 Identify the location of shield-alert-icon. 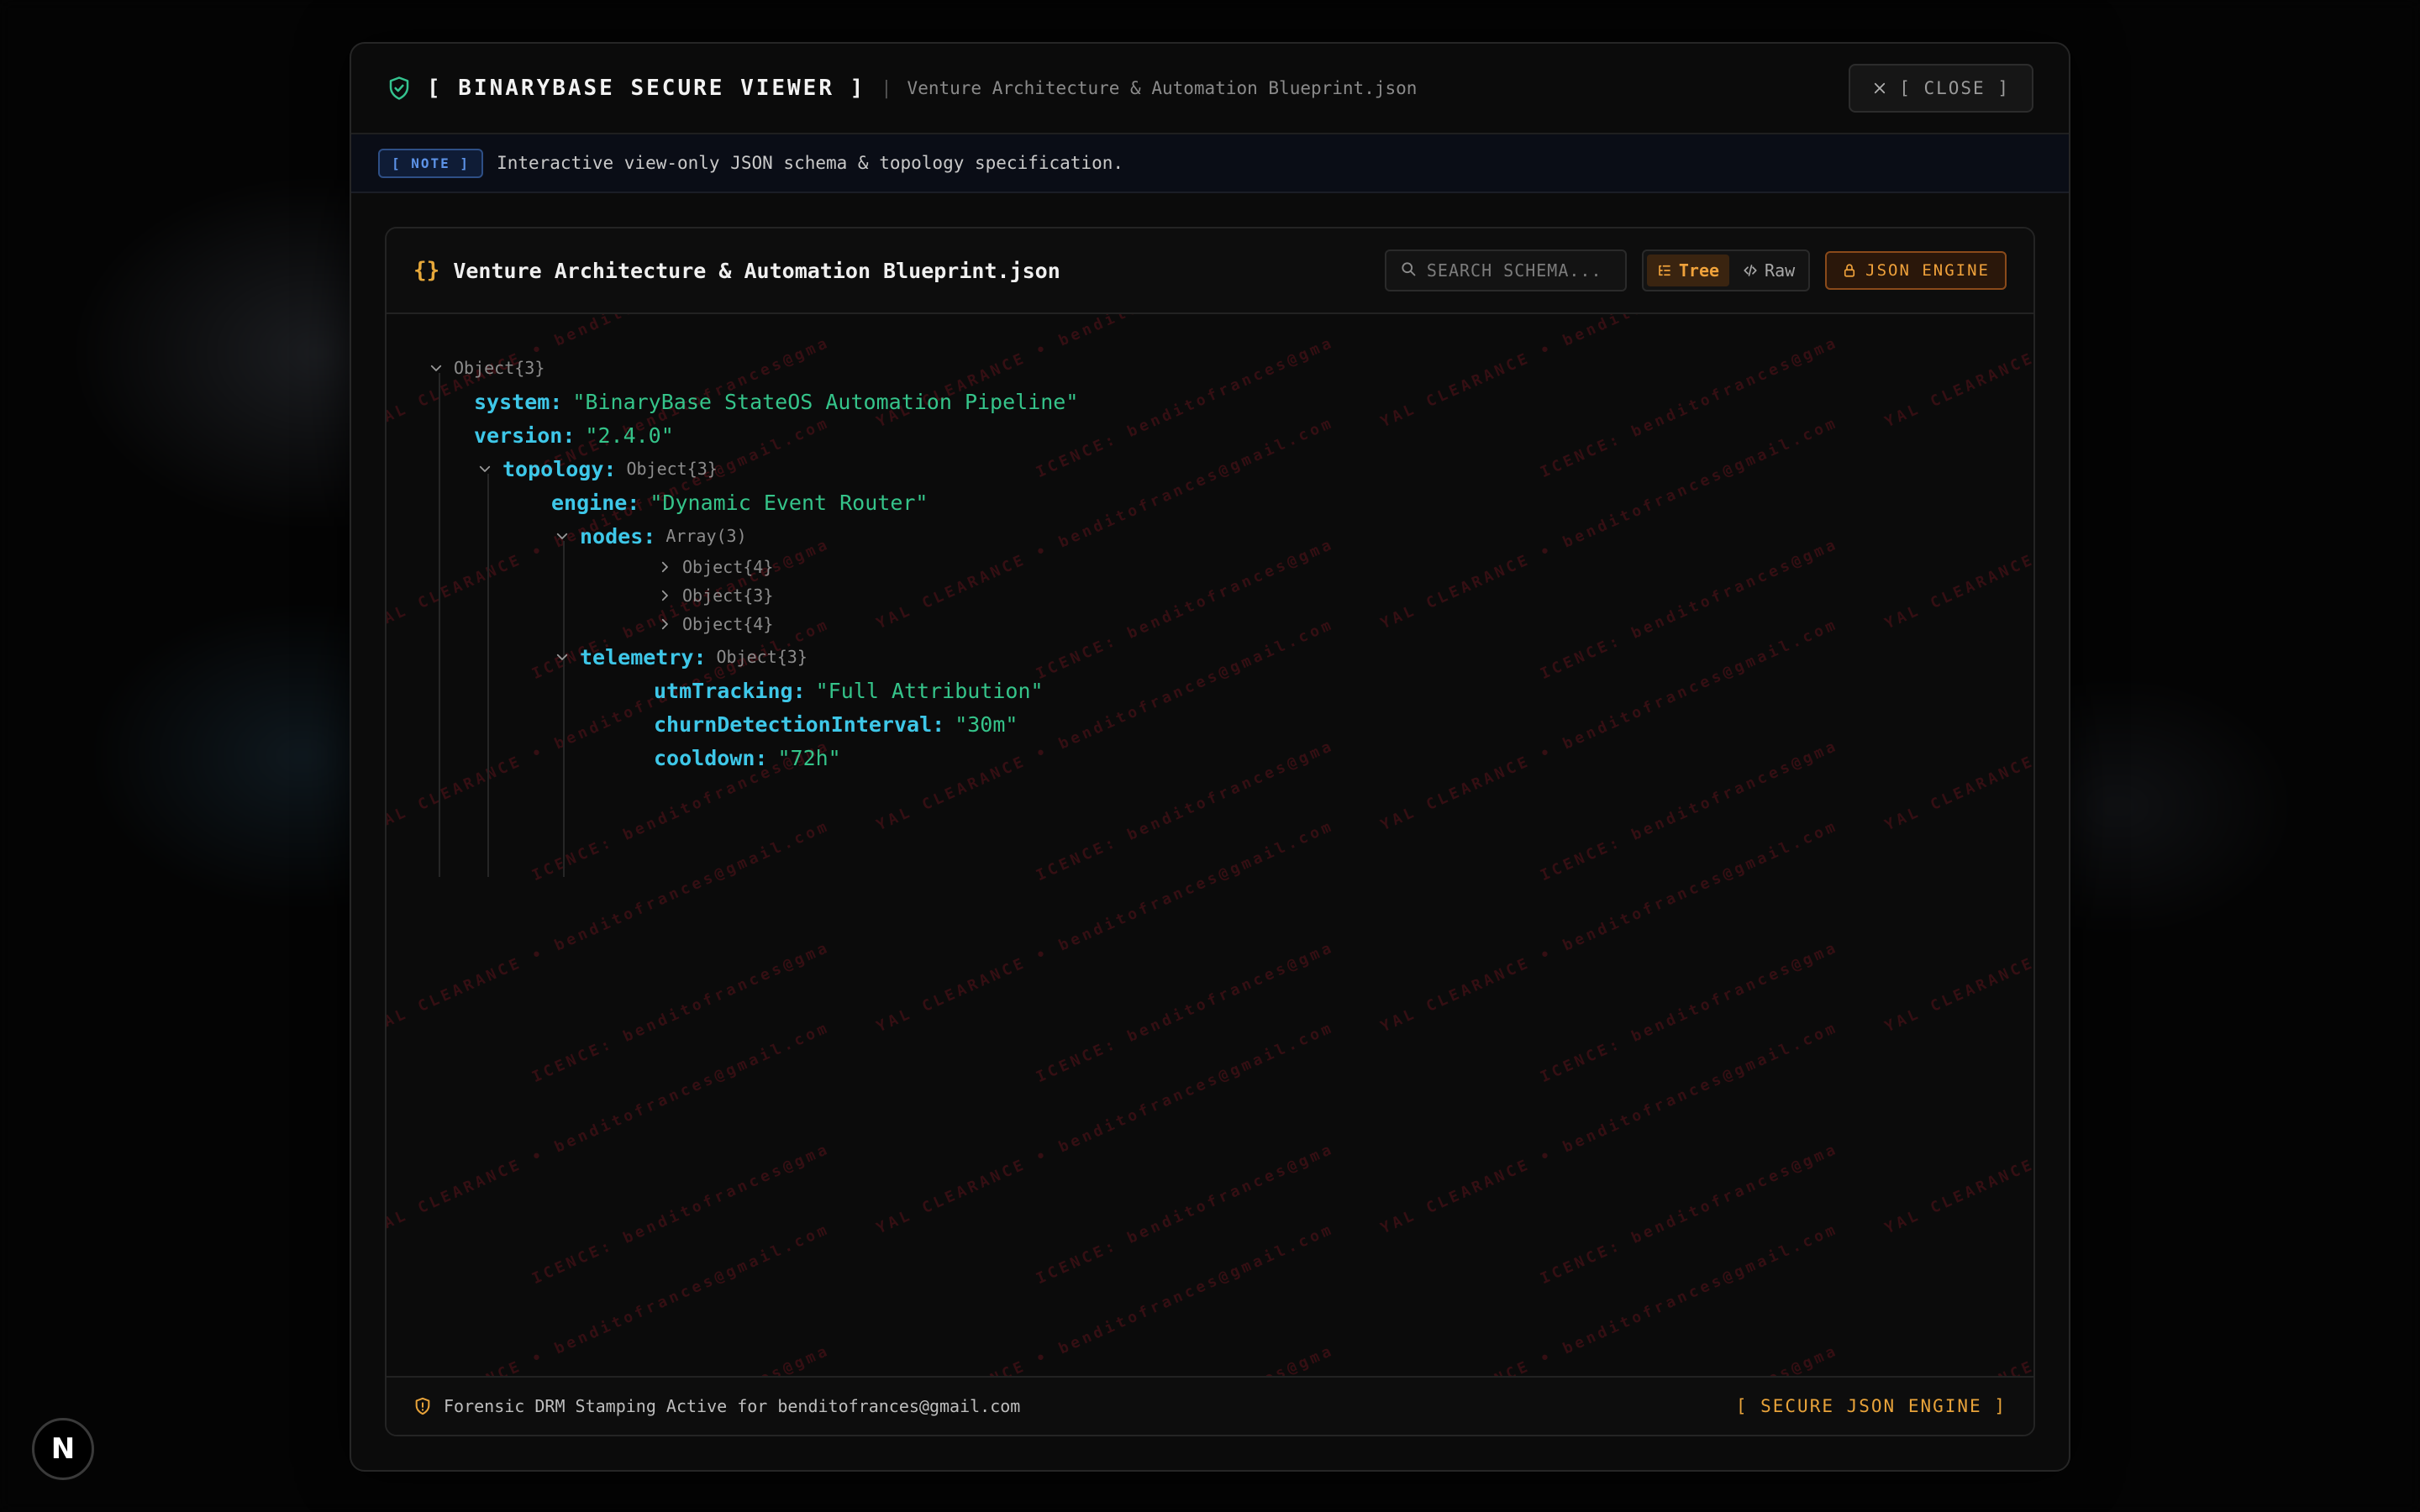
(422, 1406).